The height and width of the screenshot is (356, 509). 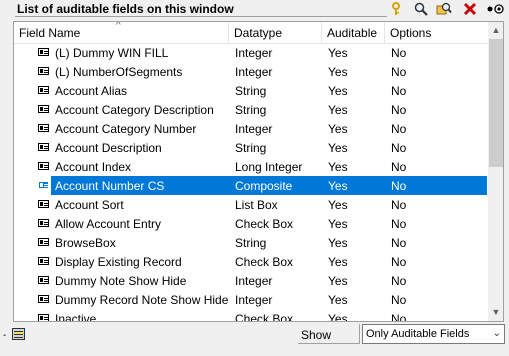 What do you see at coordinates (316, 335) in the screenshot?
I see `show-label: Show` at bounding box center [316, 335].